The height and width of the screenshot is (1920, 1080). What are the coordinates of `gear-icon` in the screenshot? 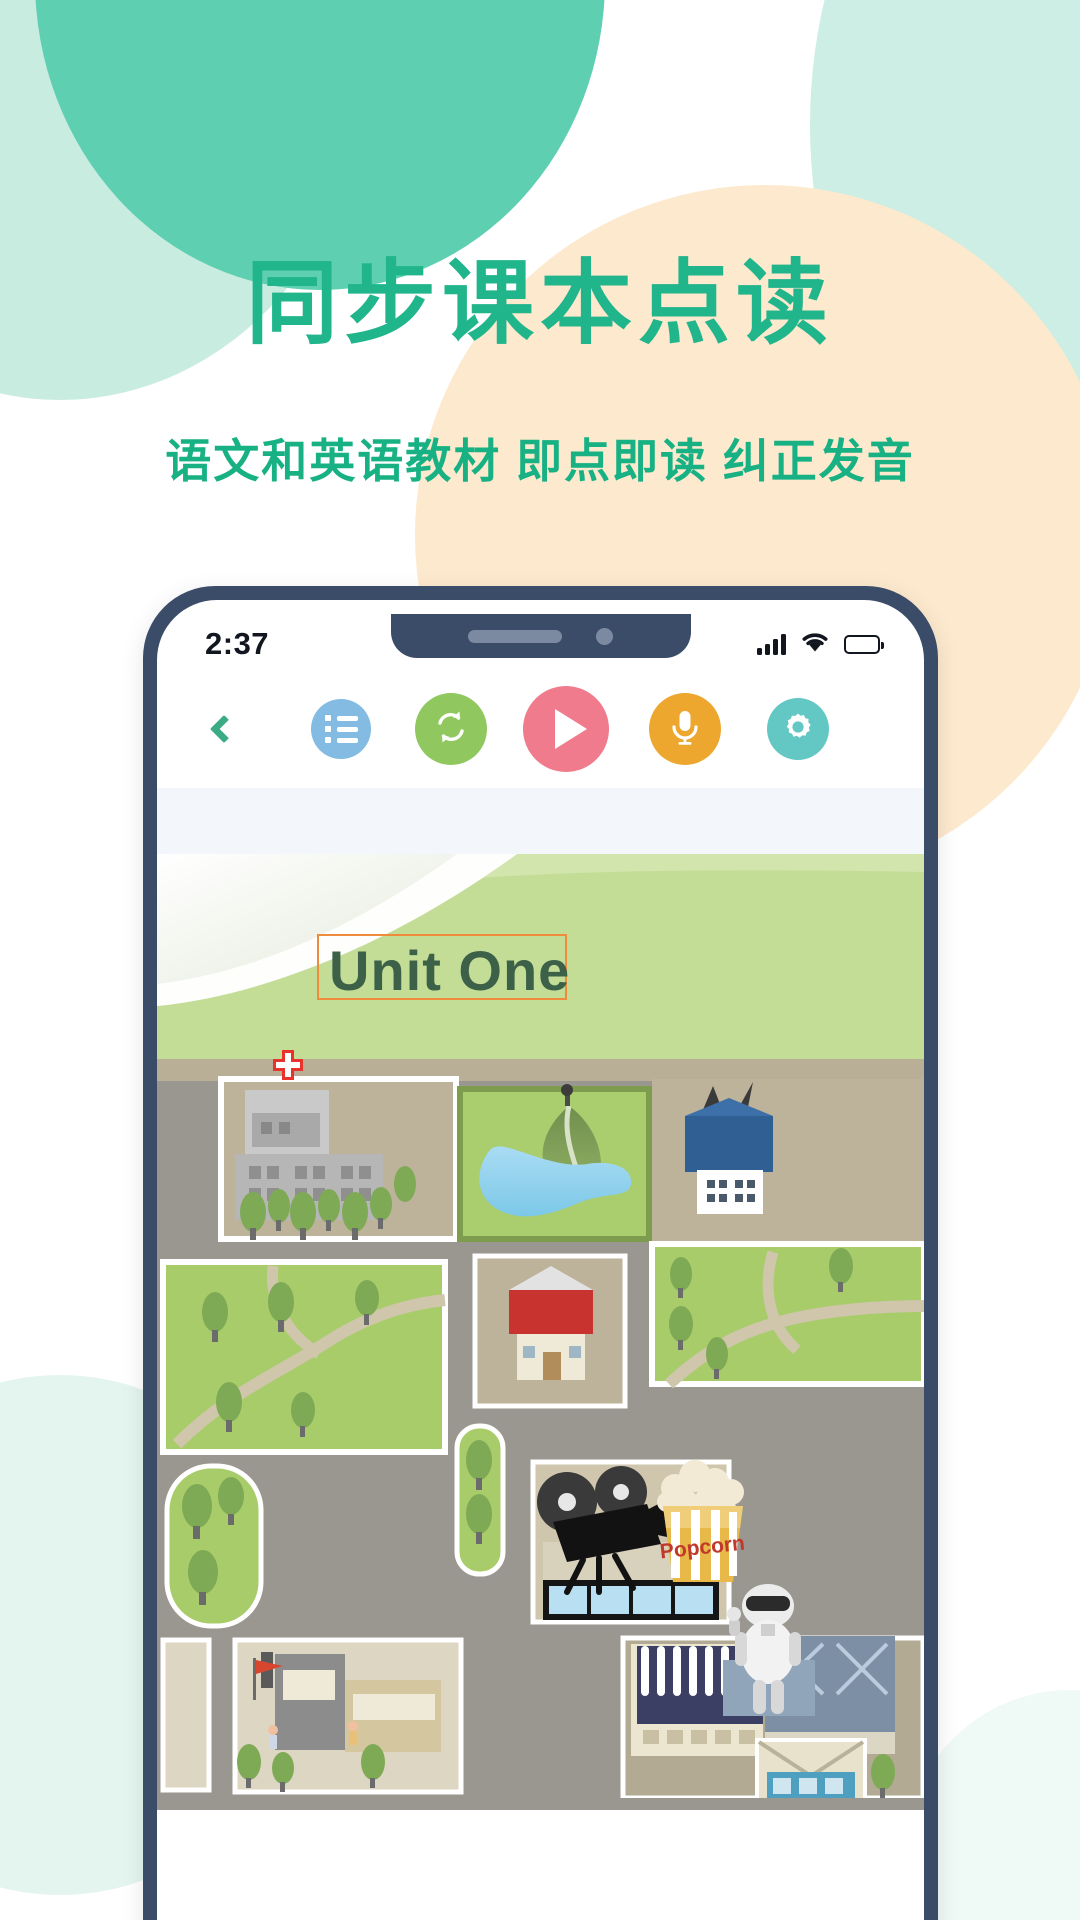 It's located at (798, 729).